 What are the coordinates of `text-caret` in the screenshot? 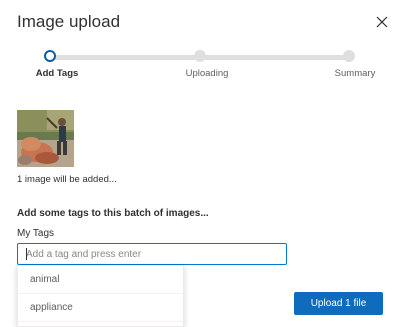 It's located at (26, 254).